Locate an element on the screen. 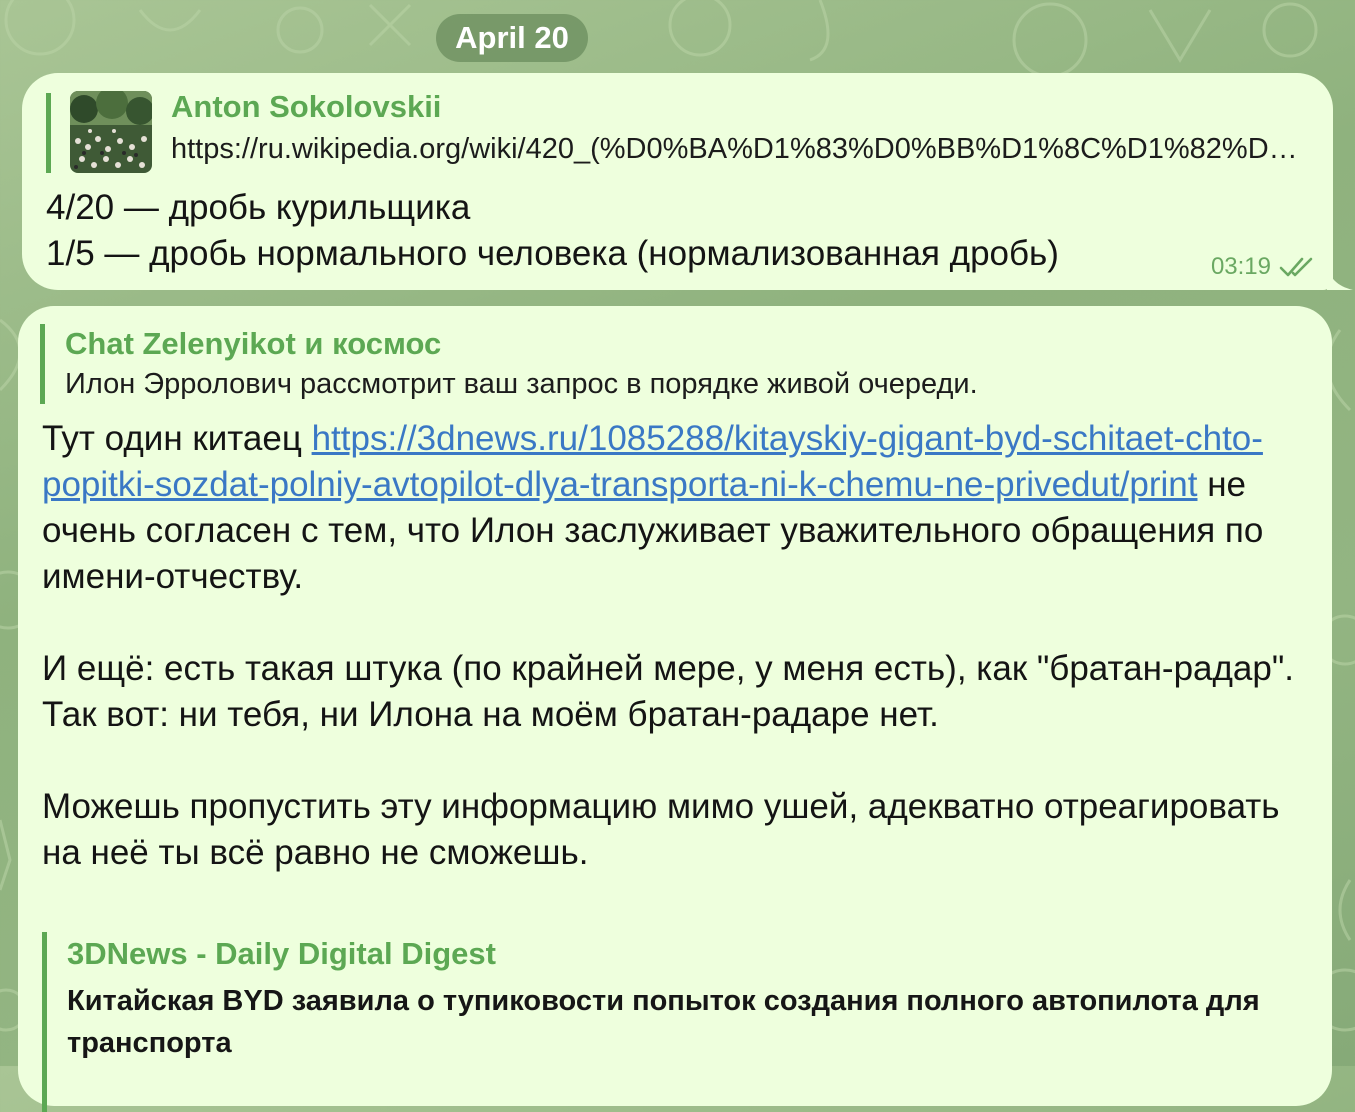 This screenshot has height=1112, width=1355. reply-author: Chat Zelenyikot и космос is located at coordinates (253, 343).